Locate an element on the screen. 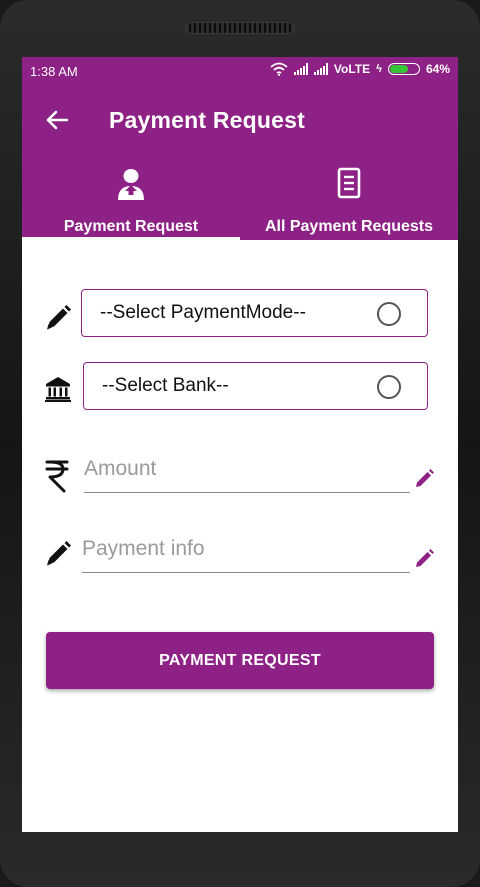  bank-icon is located at coordinates (58, 389).